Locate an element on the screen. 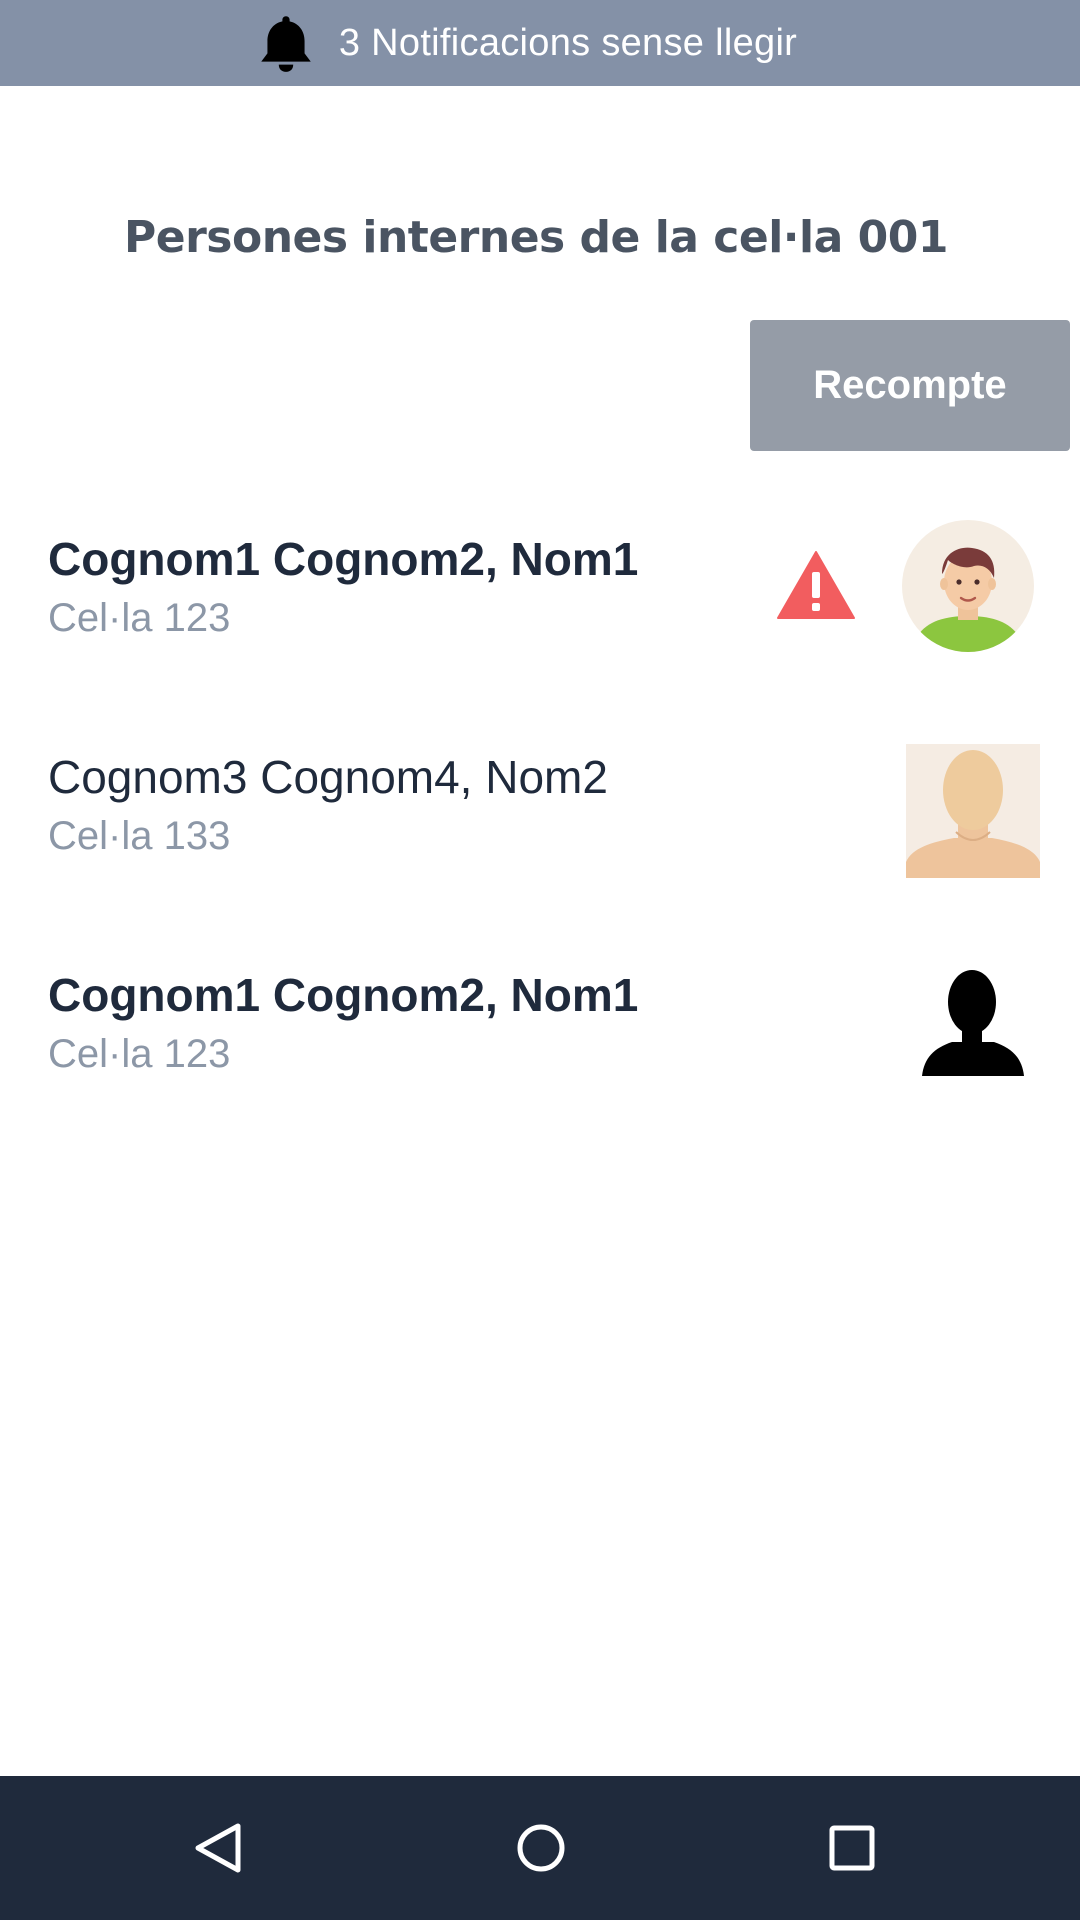 The height and width of the screenshot is (1920, 1080). bell-icon is located at coordinates (286, 44).